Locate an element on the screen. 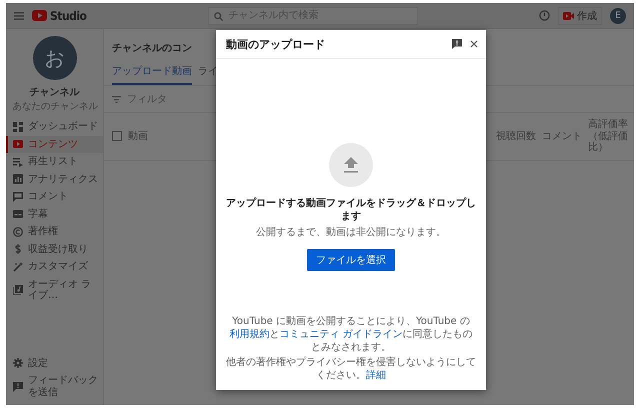  dollar-icon is located at coordinates (18, 249).